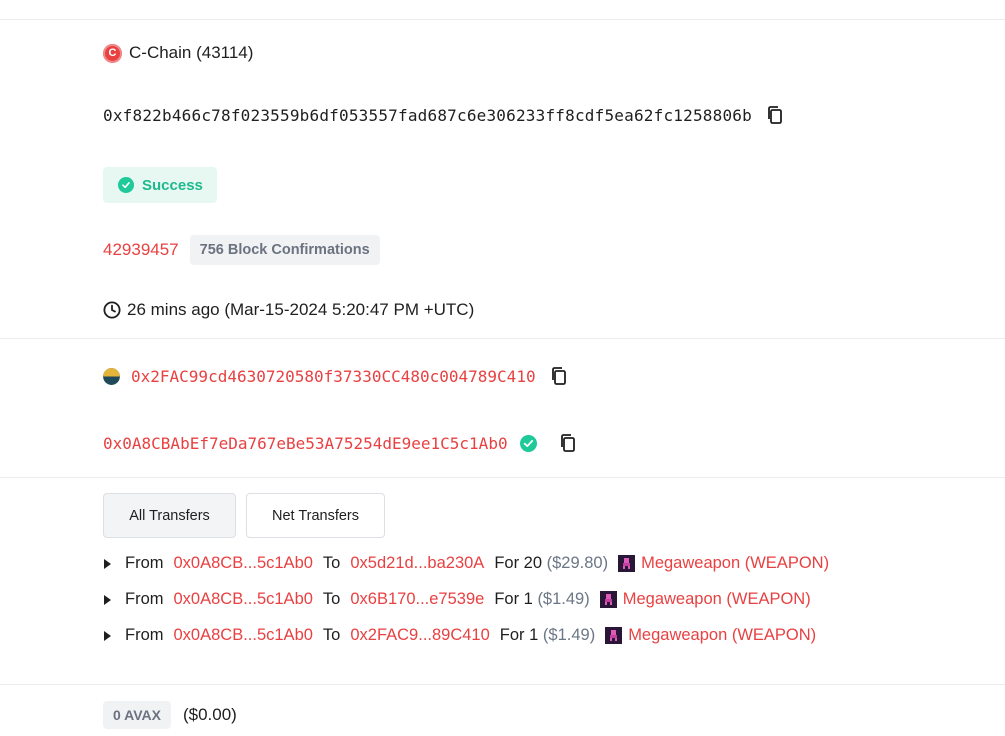 The image size is (1005, 736). I want to click on transfers-divider, so click(502, 477).